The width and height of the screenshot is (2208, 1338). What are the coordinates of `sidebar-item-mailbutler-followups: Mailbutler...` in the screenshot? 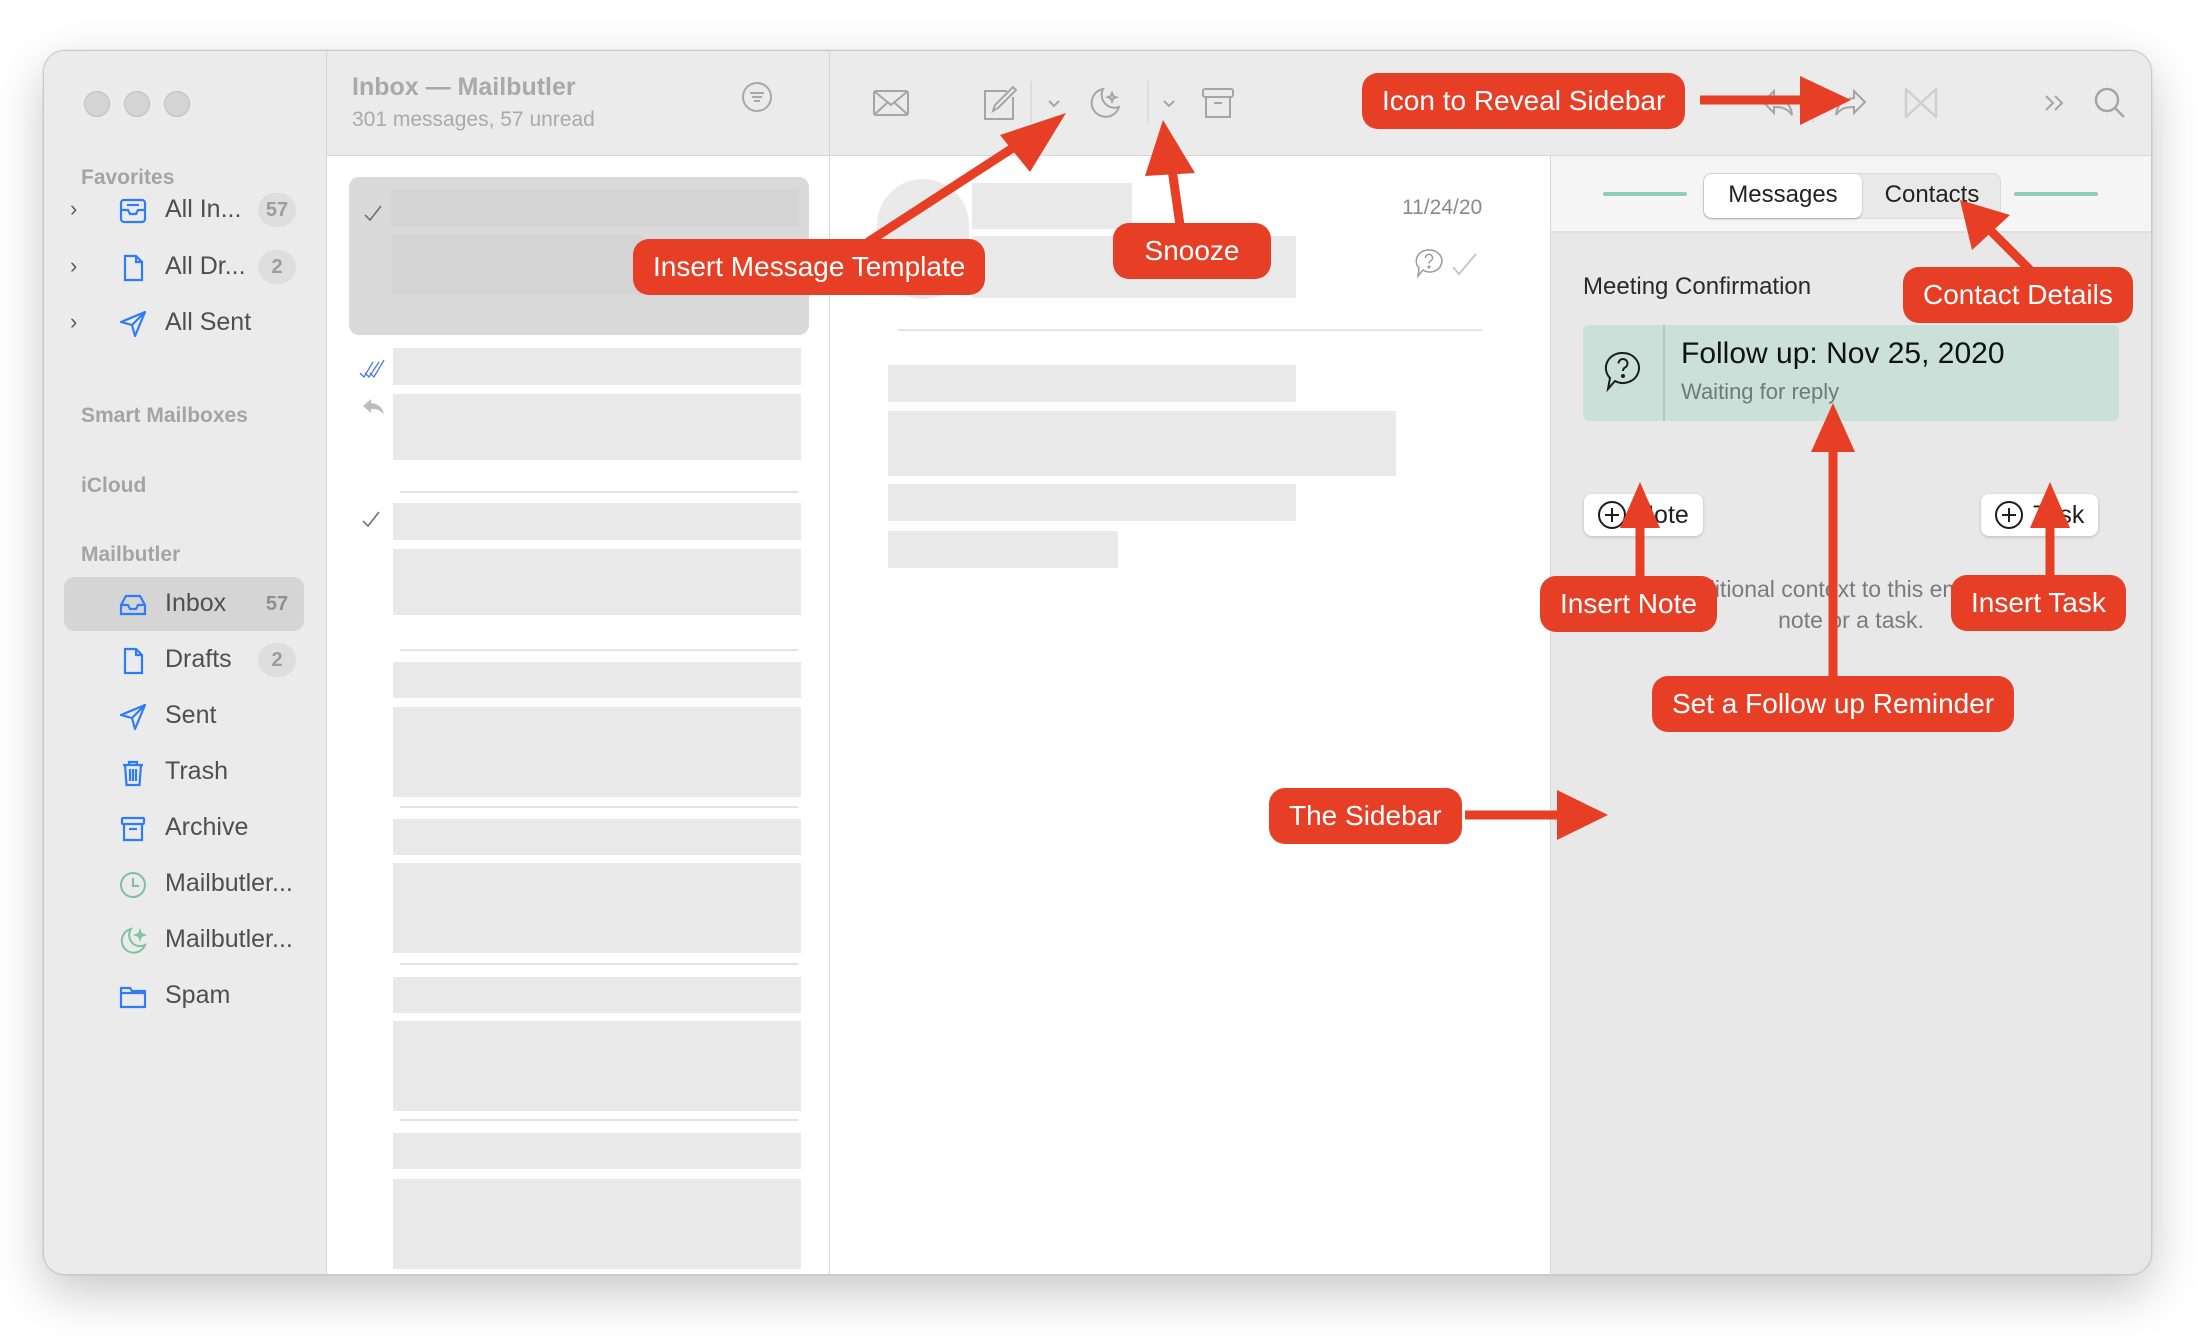 It's located at (184, 884).